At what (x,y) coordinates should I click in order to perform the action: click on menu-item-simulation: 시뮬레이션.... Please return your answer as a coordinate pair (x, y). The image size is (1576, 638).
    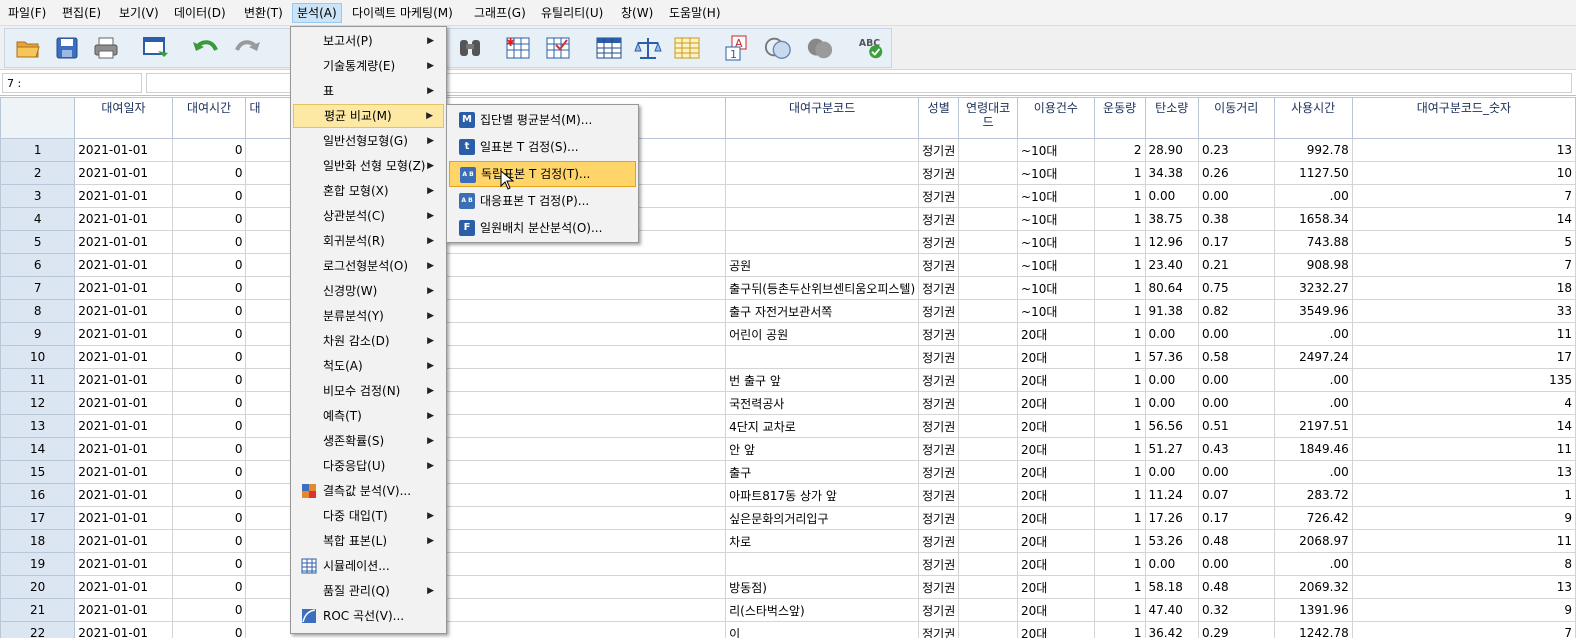
    Looking at the image, I should click on (368, 566).